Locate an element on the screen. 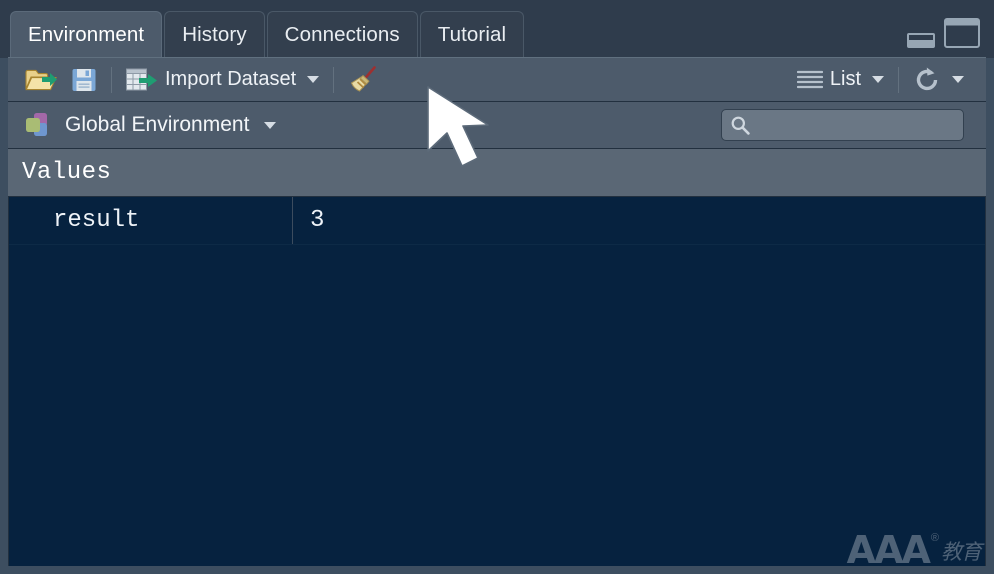 The image size is (994, 574). group-header-values: Values is located at coordinates (497, 173).